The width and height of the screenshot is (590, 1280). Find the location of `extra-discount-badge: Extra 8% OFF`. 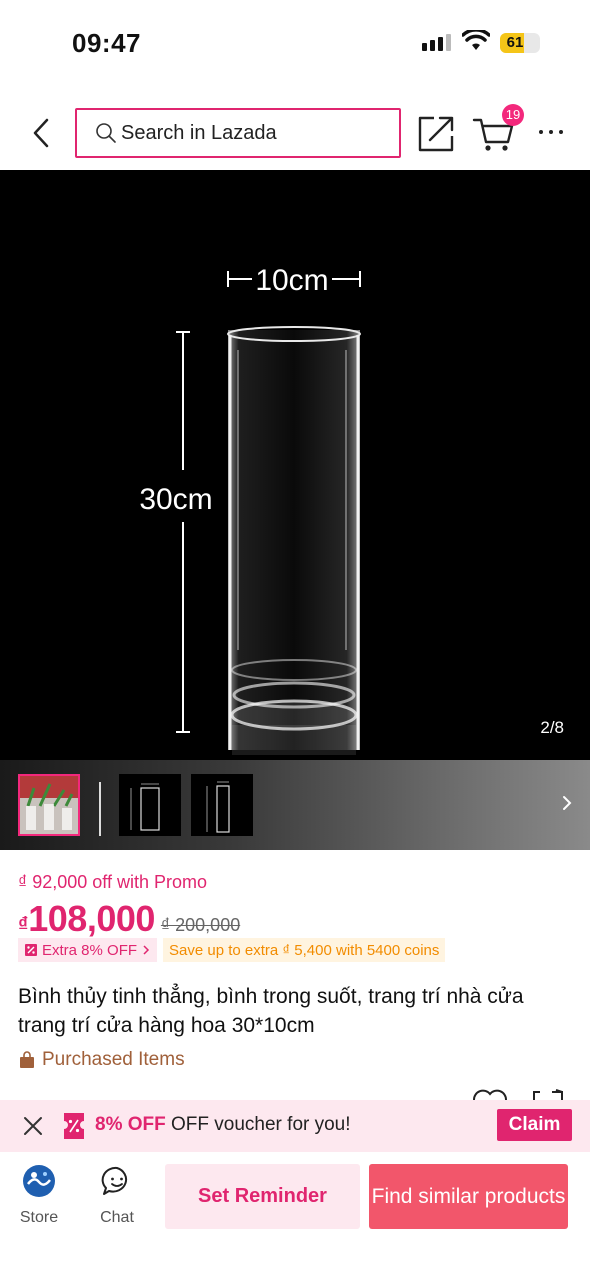

extra-discount-badge: Extra 8% OFF is located at coordinates (88, 950).